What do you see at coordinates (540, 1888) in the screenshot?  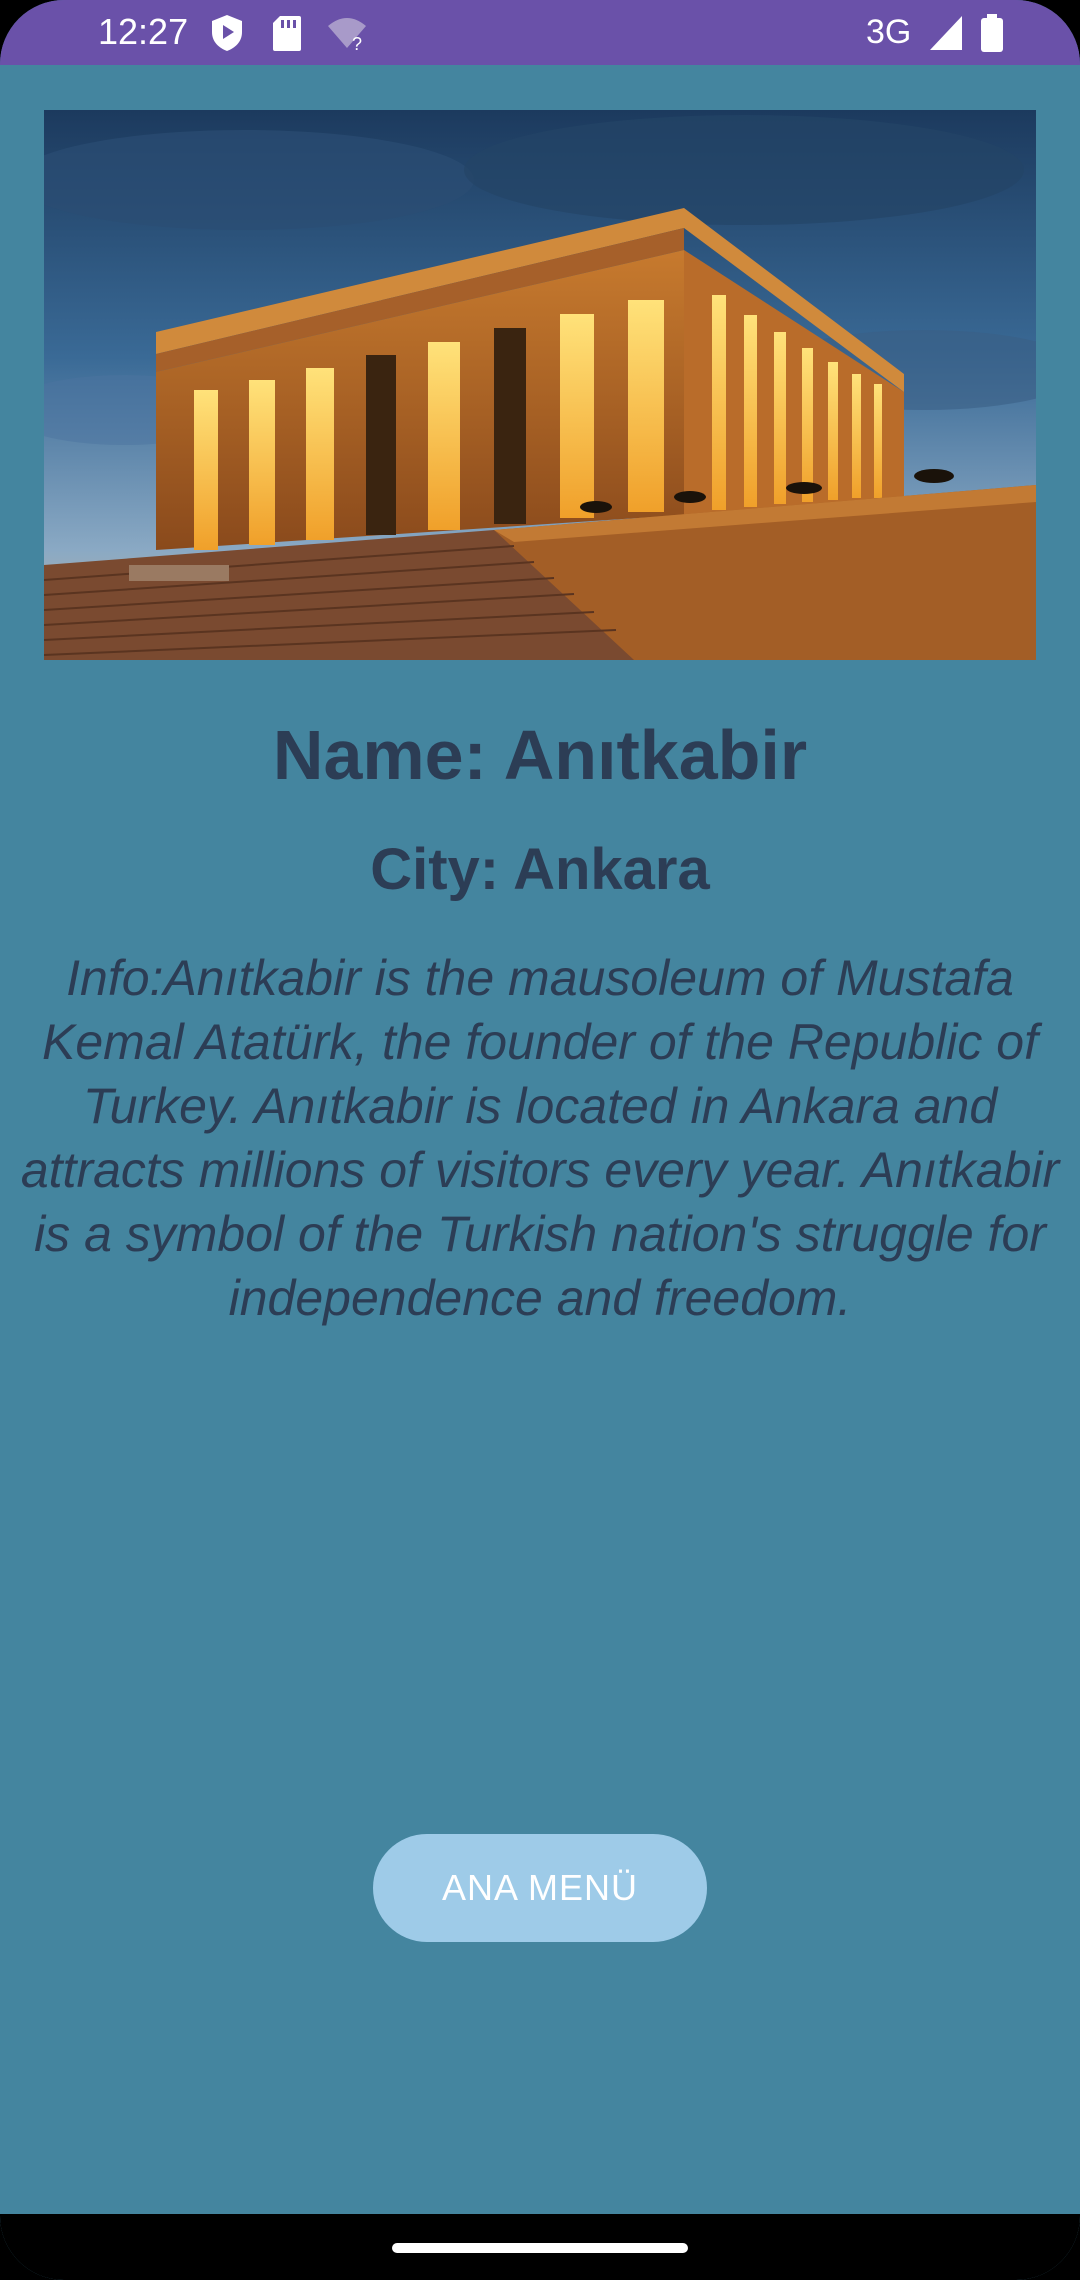 I see `main-menu-button: ANA MENÜ` at bounding box center [540, 1888].